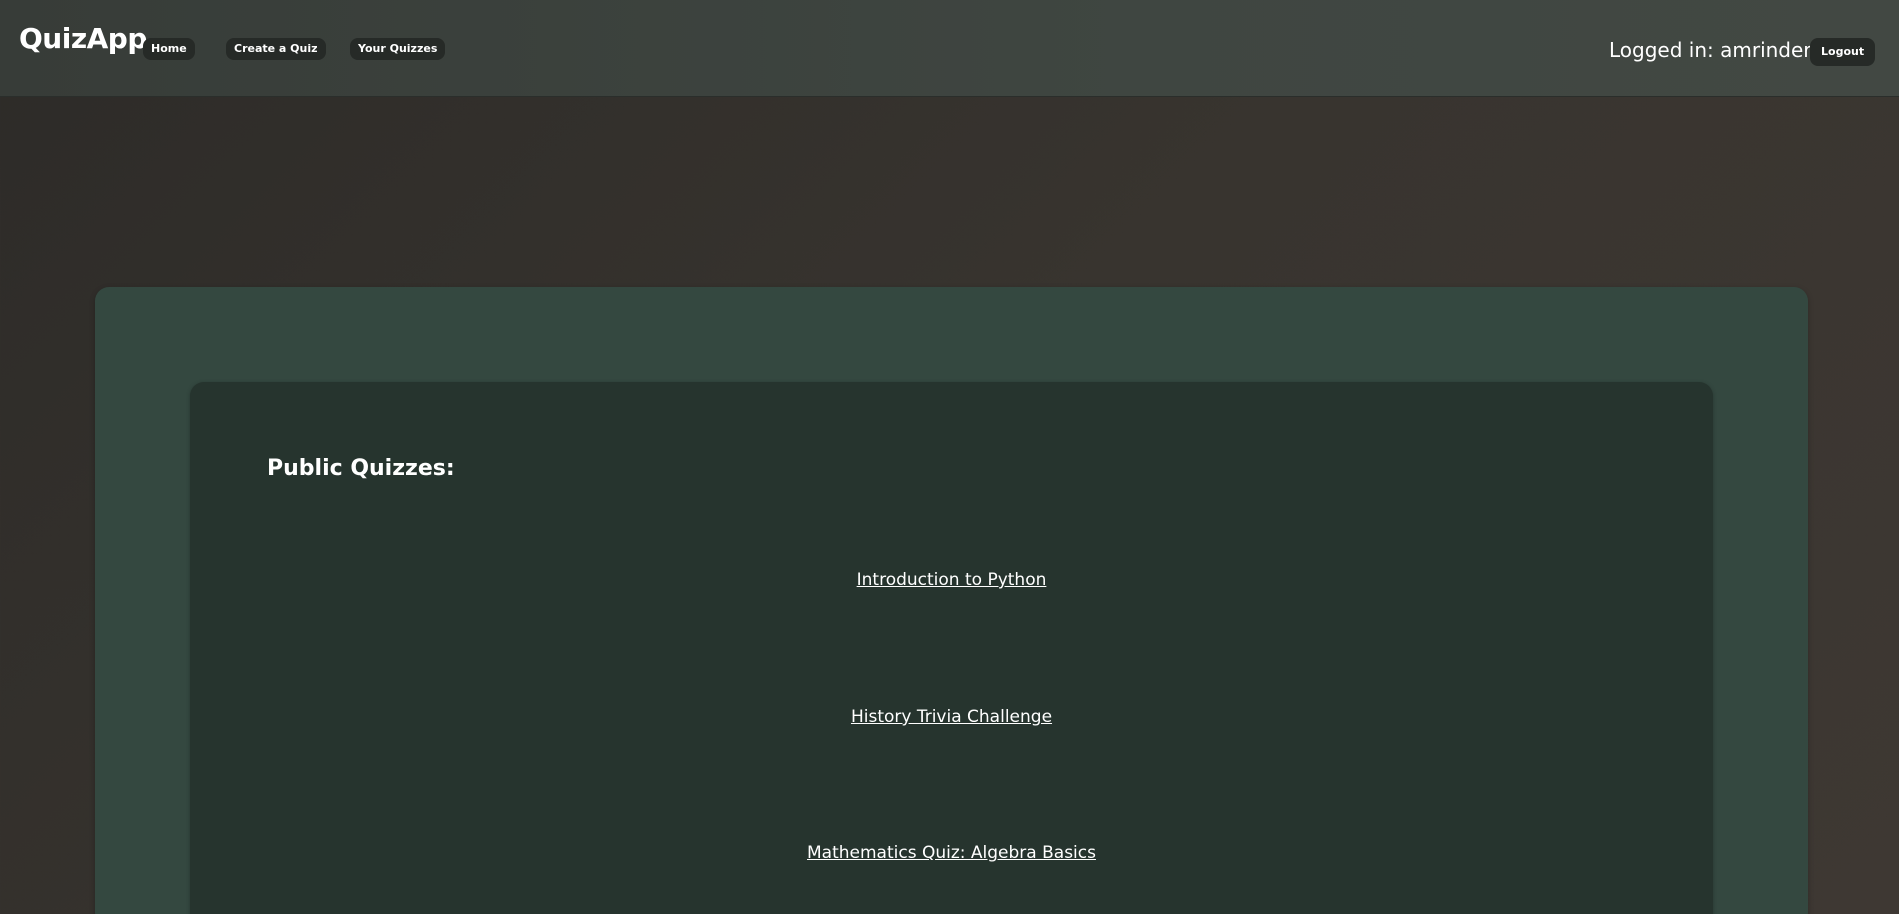 The width and height of the screenshot is (1899, 914). What do you see at coordinates (83, 38) in the screenshot?
I see `brand-logo-text: QuizApp` at bounding box center [83, 38].